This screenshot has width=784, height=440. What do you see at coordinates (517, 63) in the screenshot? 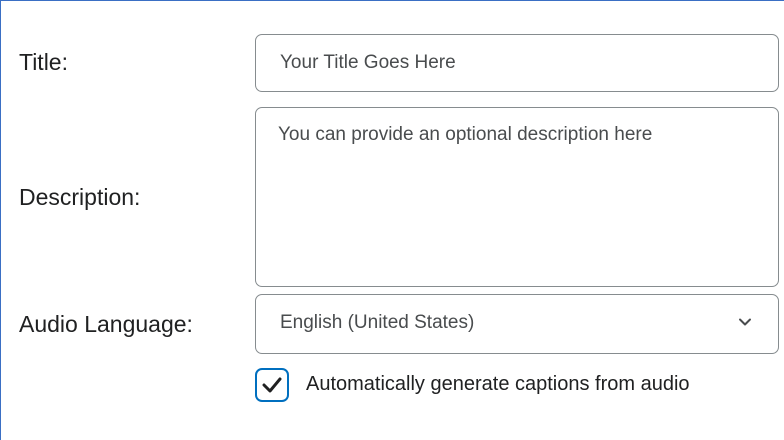
I see `title-input: Your Title Goes Here` at bounding box center [517, 63].